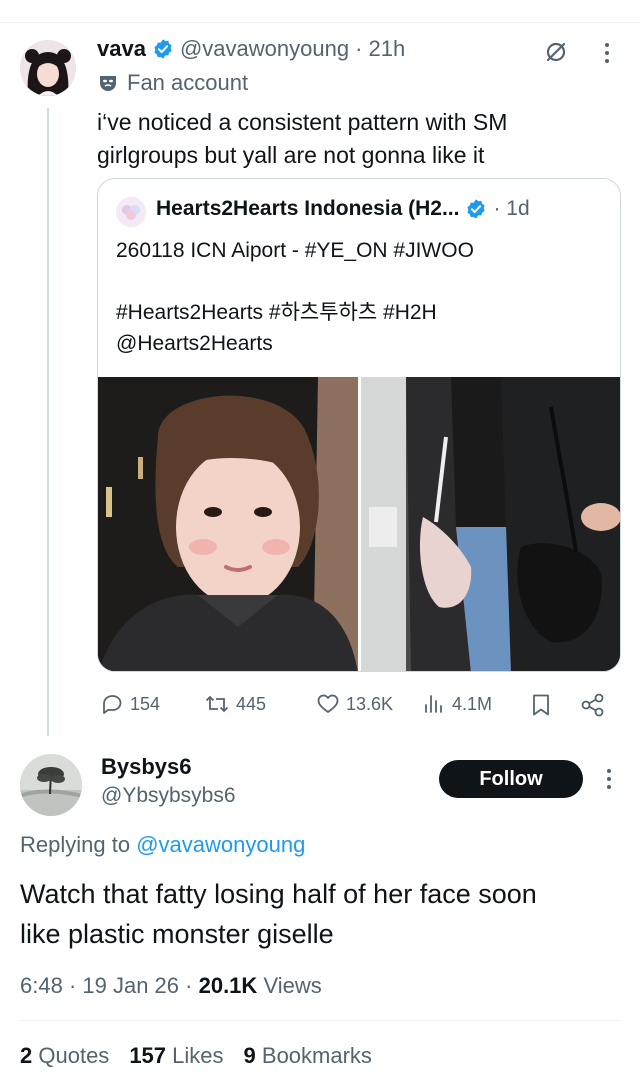  I want to click on quoted-photo-left, so click(228, 524).